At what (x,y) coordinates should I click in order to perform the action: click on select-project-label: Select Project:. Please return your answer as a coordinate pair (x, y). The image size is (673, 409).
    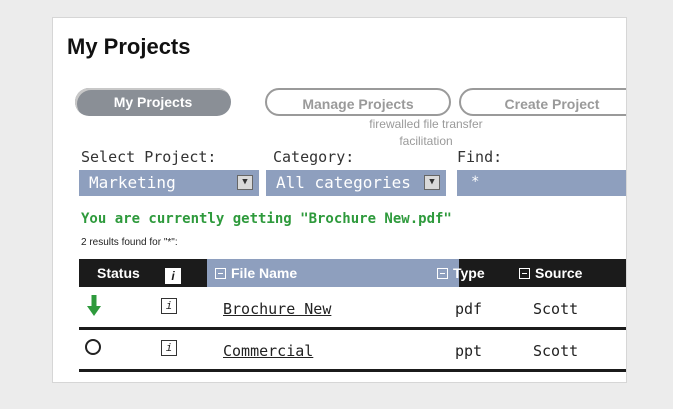
    Looking at the image, I should click on (149, 157).